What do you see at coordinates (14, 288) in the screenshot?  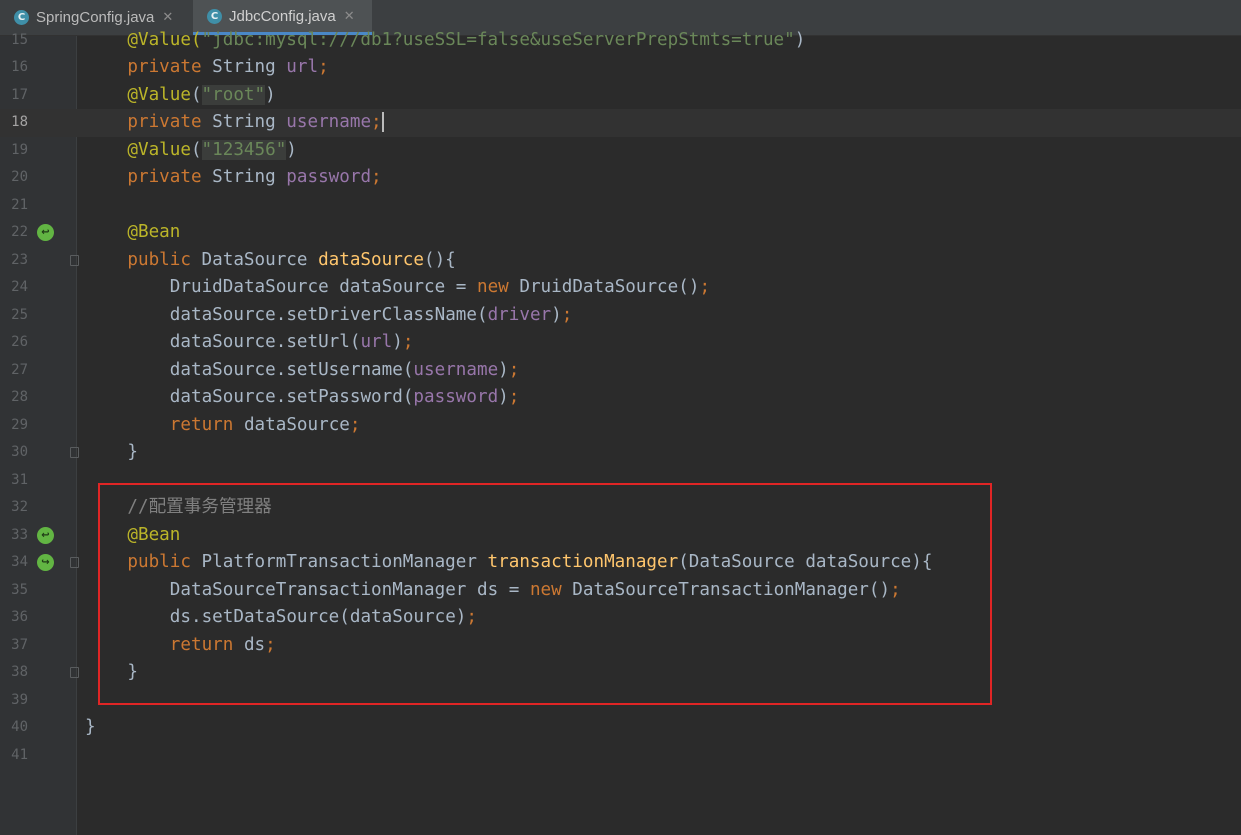 I see `line-number: 24` at bounding box center [14, 288].